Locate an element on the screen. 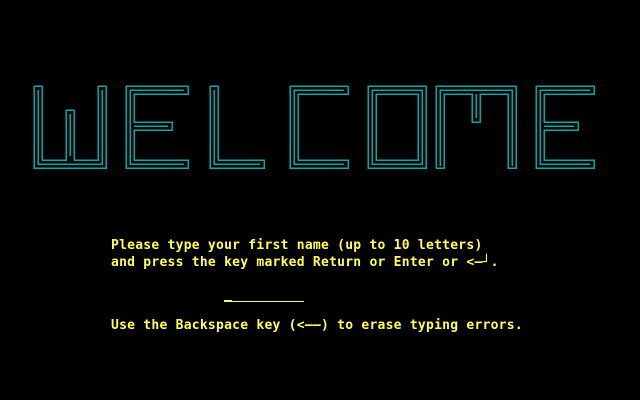 The height and width of the screenshot is (400, 640). letter-m is located at coordinates (476, 127).